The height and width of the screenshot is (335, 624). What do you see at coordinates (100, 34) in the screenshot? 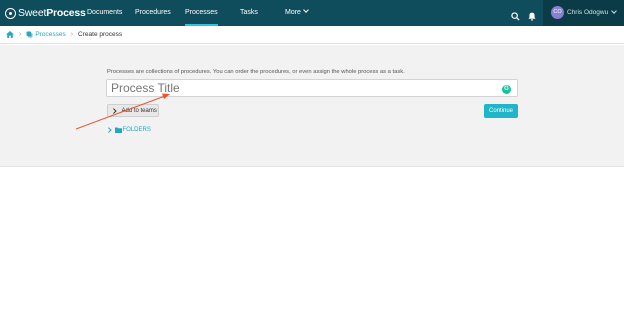
I see `breadcrumb-current: Create process` at bounding box center [100, 34].